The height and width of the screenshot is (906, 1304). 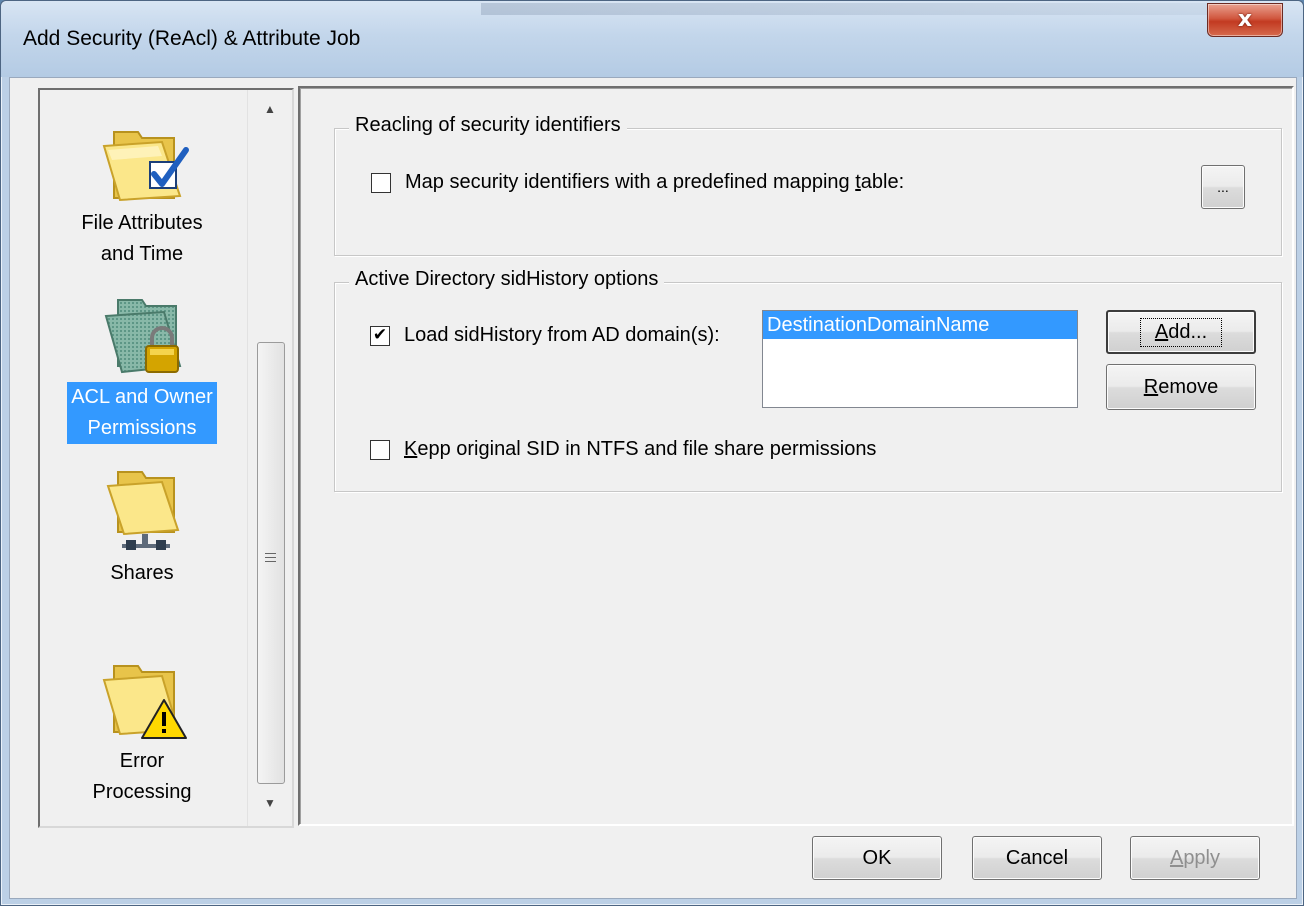 What do you see at coordinates (488, 125) in the screenshot?
I see `reacl-group-legend: Reacling of security identifiers` at bounding box center [488, 125].